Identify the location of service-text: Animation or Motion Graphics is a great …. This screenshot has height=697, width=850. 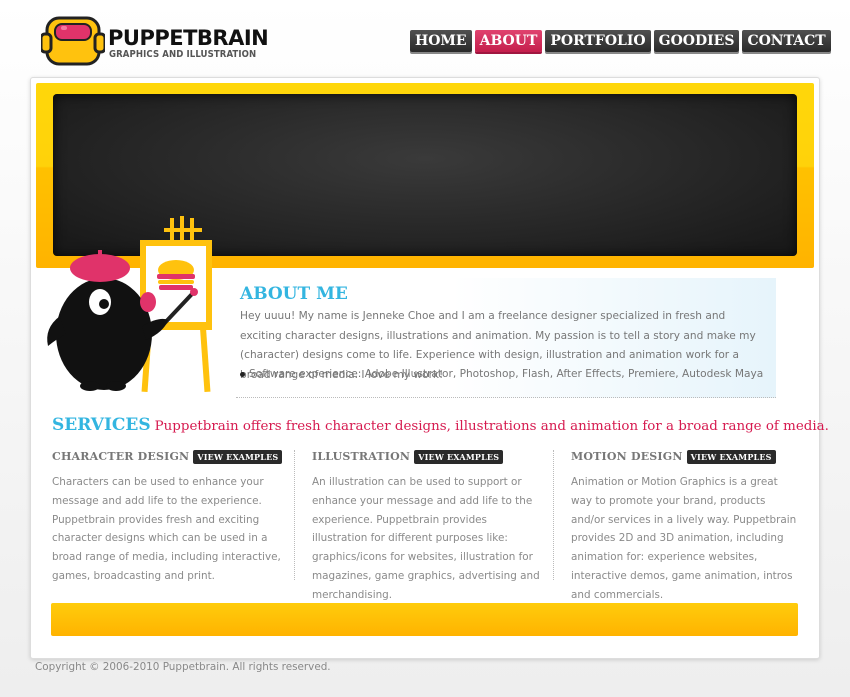
(684, 538).